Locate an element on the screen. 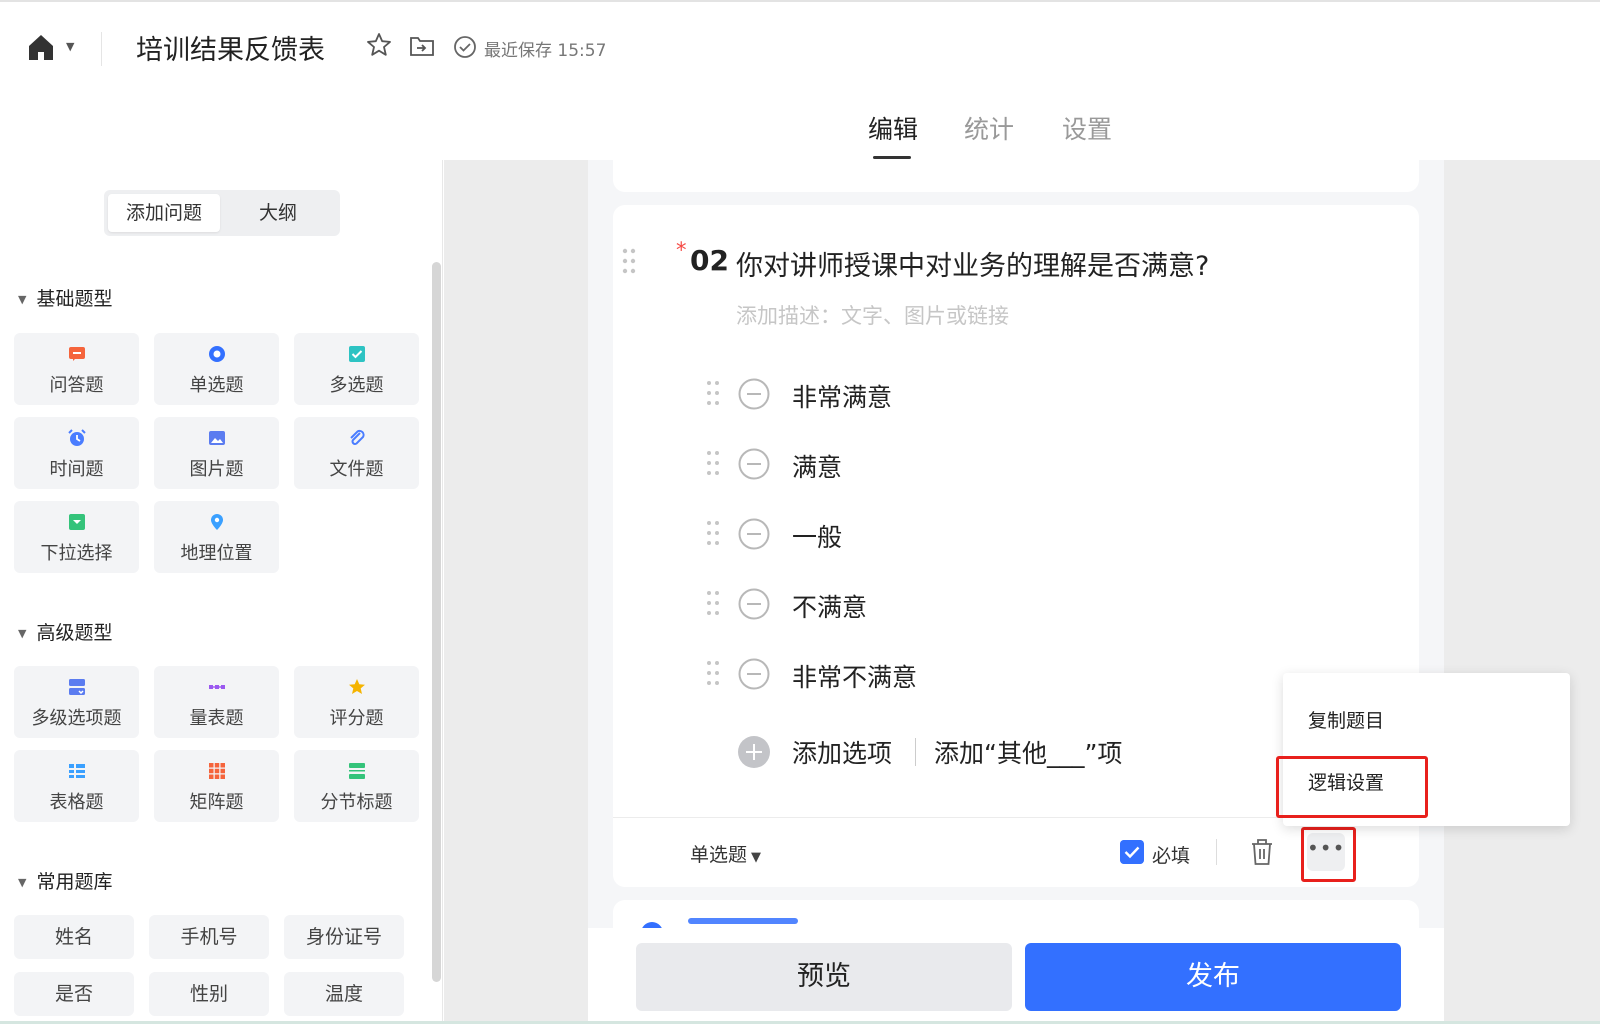 Image resolution: width=1600 pixels, height=1024 pixels. tile-label: 单选题 is located at coordinates (216, 385).